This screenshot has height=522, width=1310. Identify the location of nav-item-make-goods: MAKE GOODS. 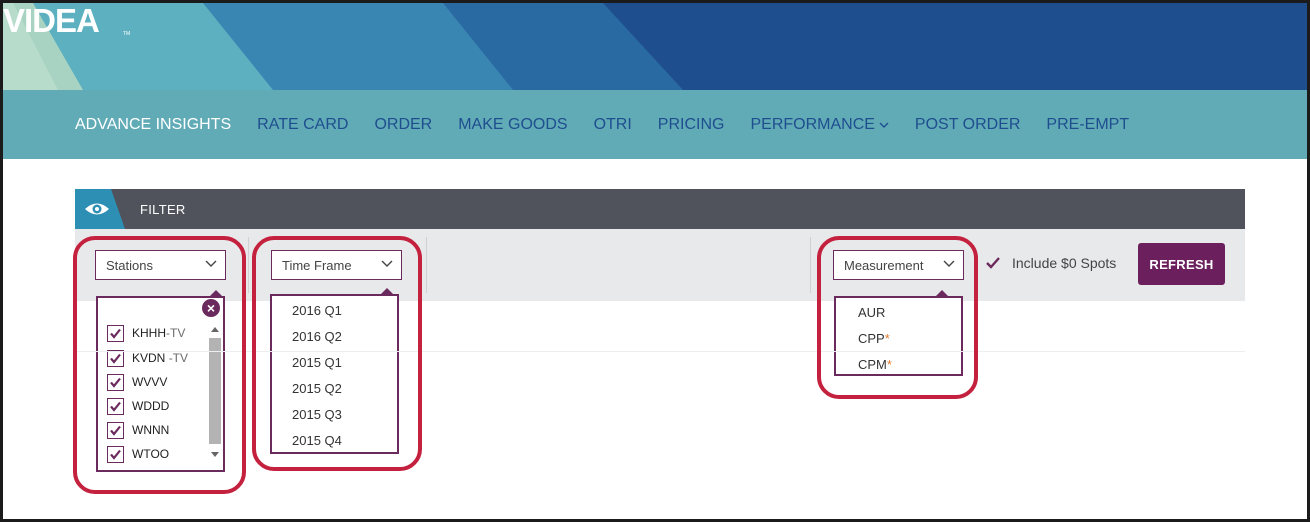
(512, 125).